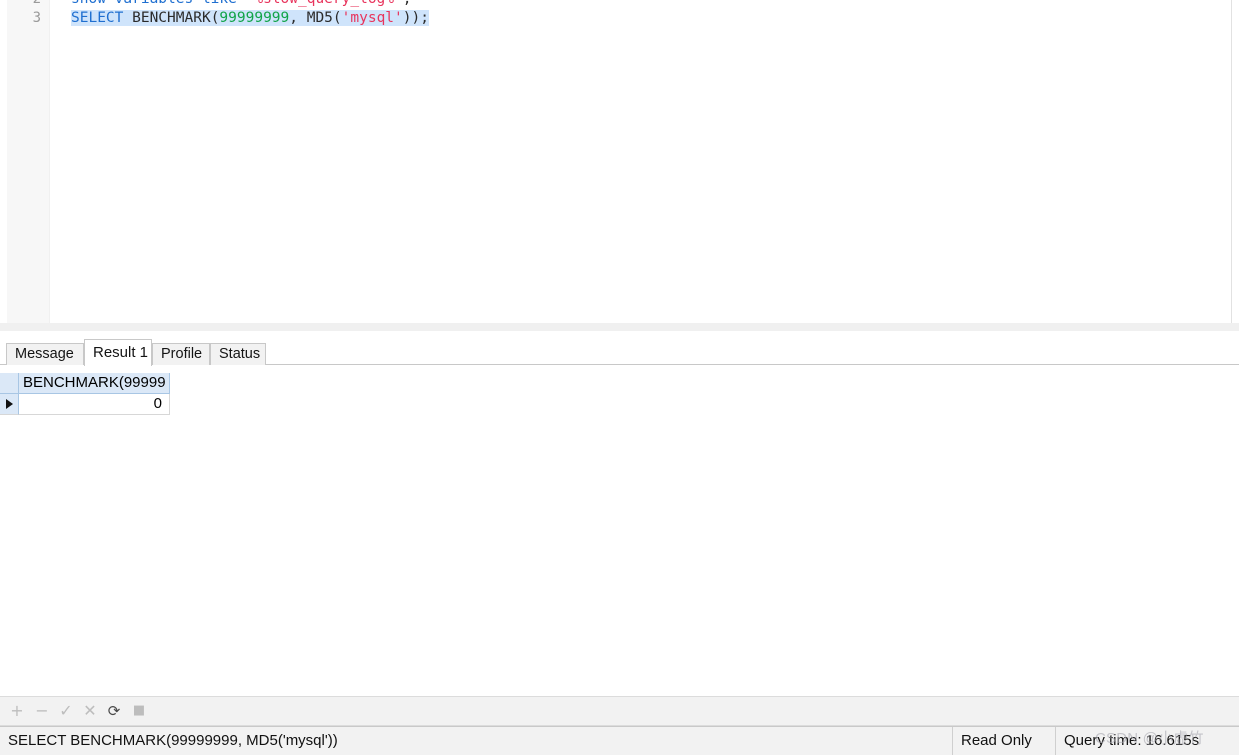 This screenshot has width=1239, height=755. I want to click on grid-header-row: BENCHMARK(99999, so click(619, 383).